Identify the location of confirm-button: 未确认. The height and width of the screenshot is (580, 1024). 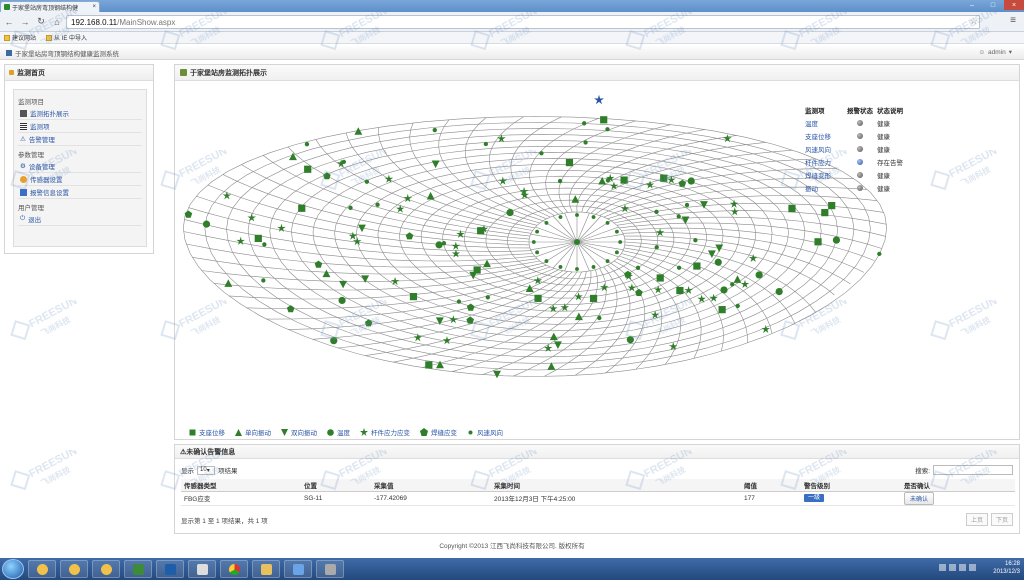
(919, 498).